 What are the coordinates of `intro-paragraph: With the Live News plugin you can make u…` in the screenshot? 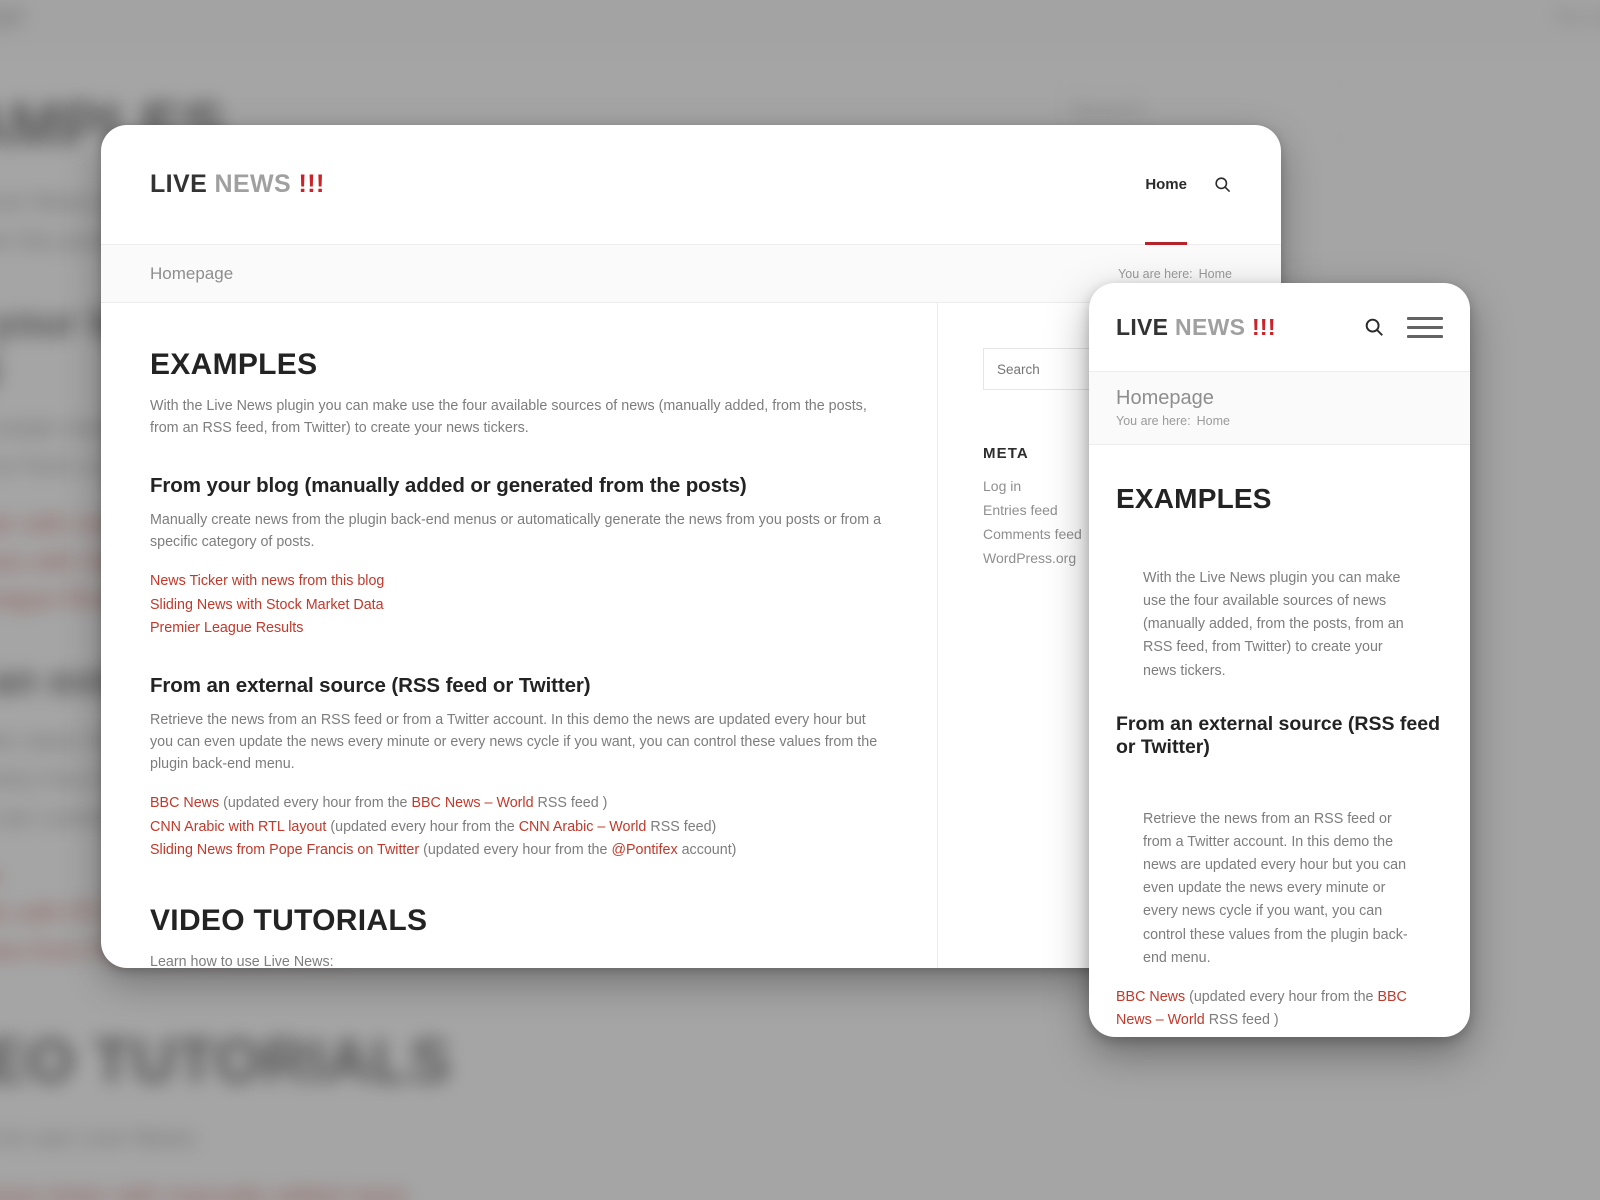 It's located at (508, 417).